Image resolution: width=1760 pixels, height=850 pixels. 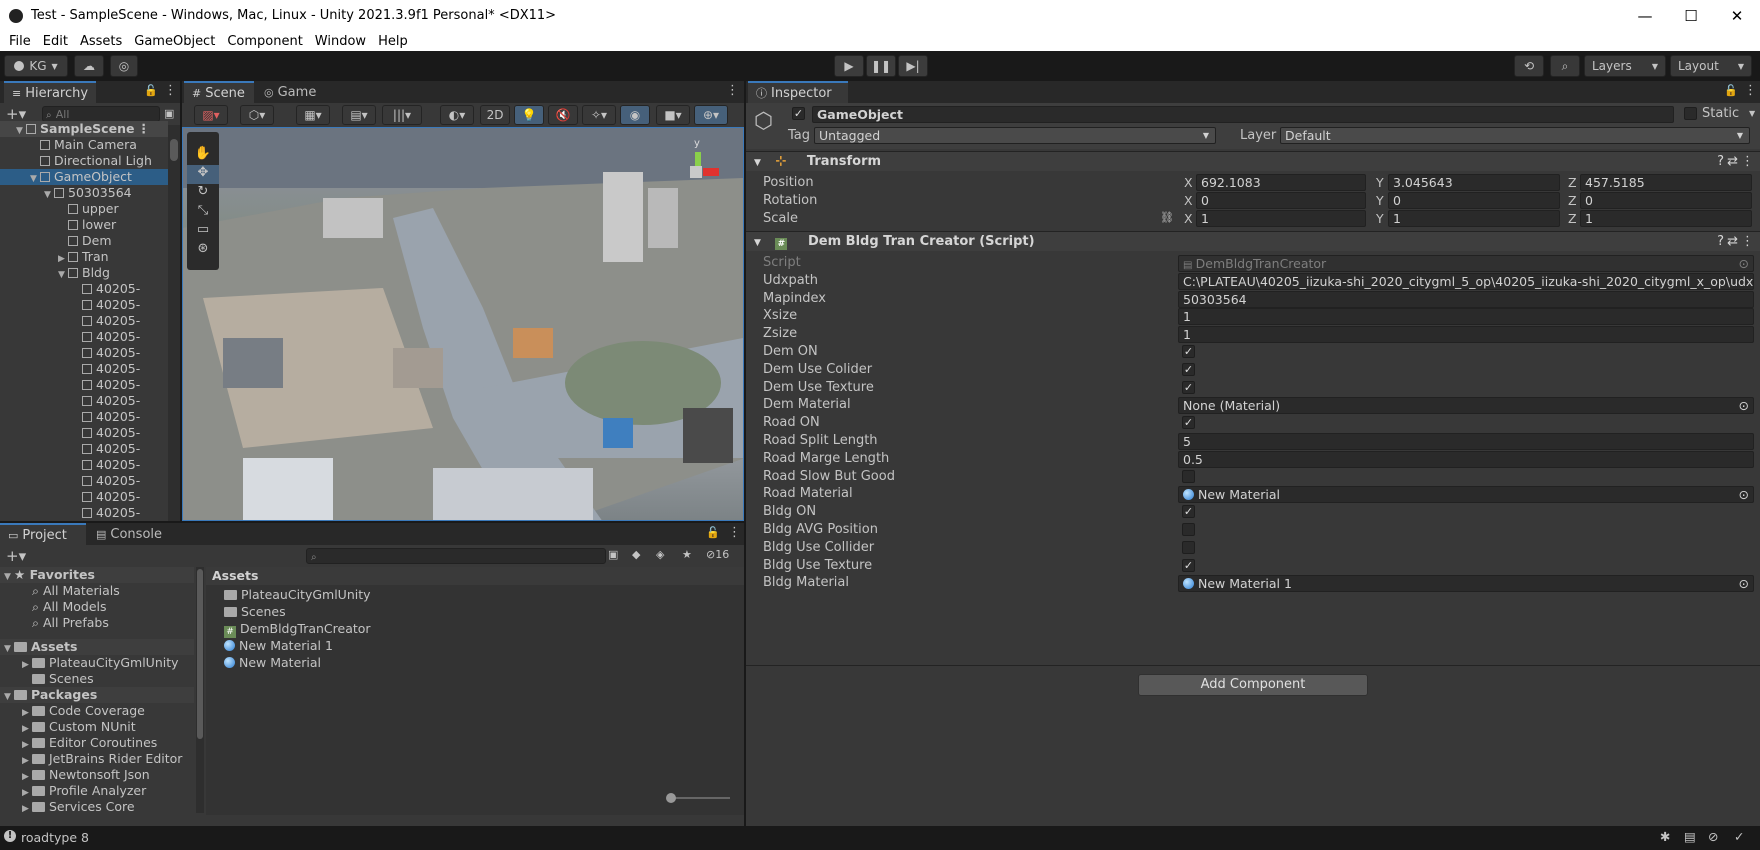 I want to click on object-active-checkbox: ✓, so click(x=798, y=113).